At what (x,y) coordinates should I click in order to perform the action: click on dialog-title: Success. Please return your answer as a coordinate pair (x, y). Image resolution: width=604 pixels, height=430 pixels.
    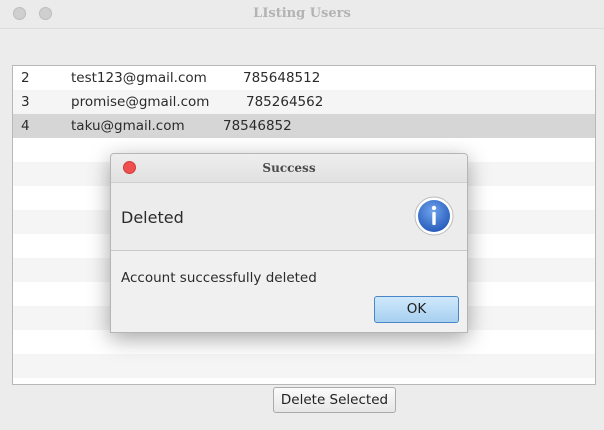
    Looking at the image, I should click on (289, 168).